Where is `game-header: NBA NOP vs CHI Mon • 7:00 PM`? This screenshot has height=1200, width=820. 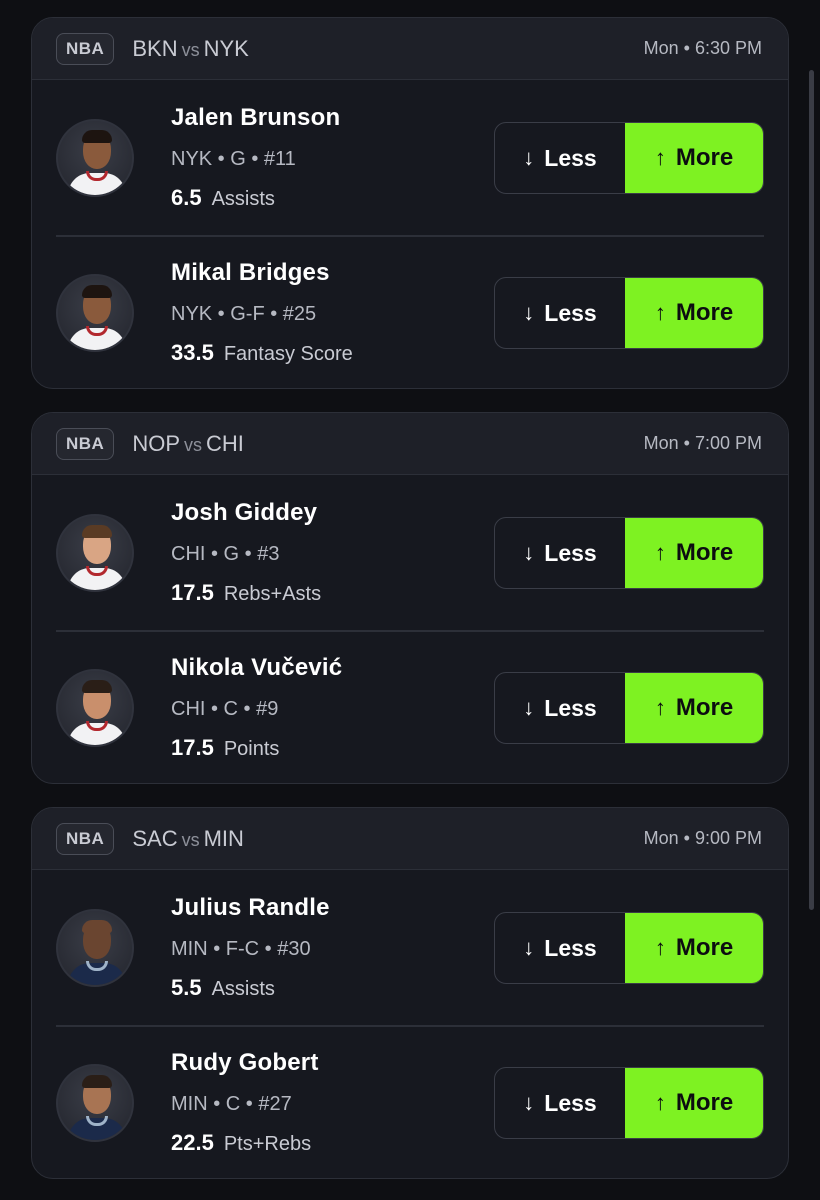 game-header: NBA NOP vs CHI Mon • 7:00 PM is located at coordinates (410, 444).